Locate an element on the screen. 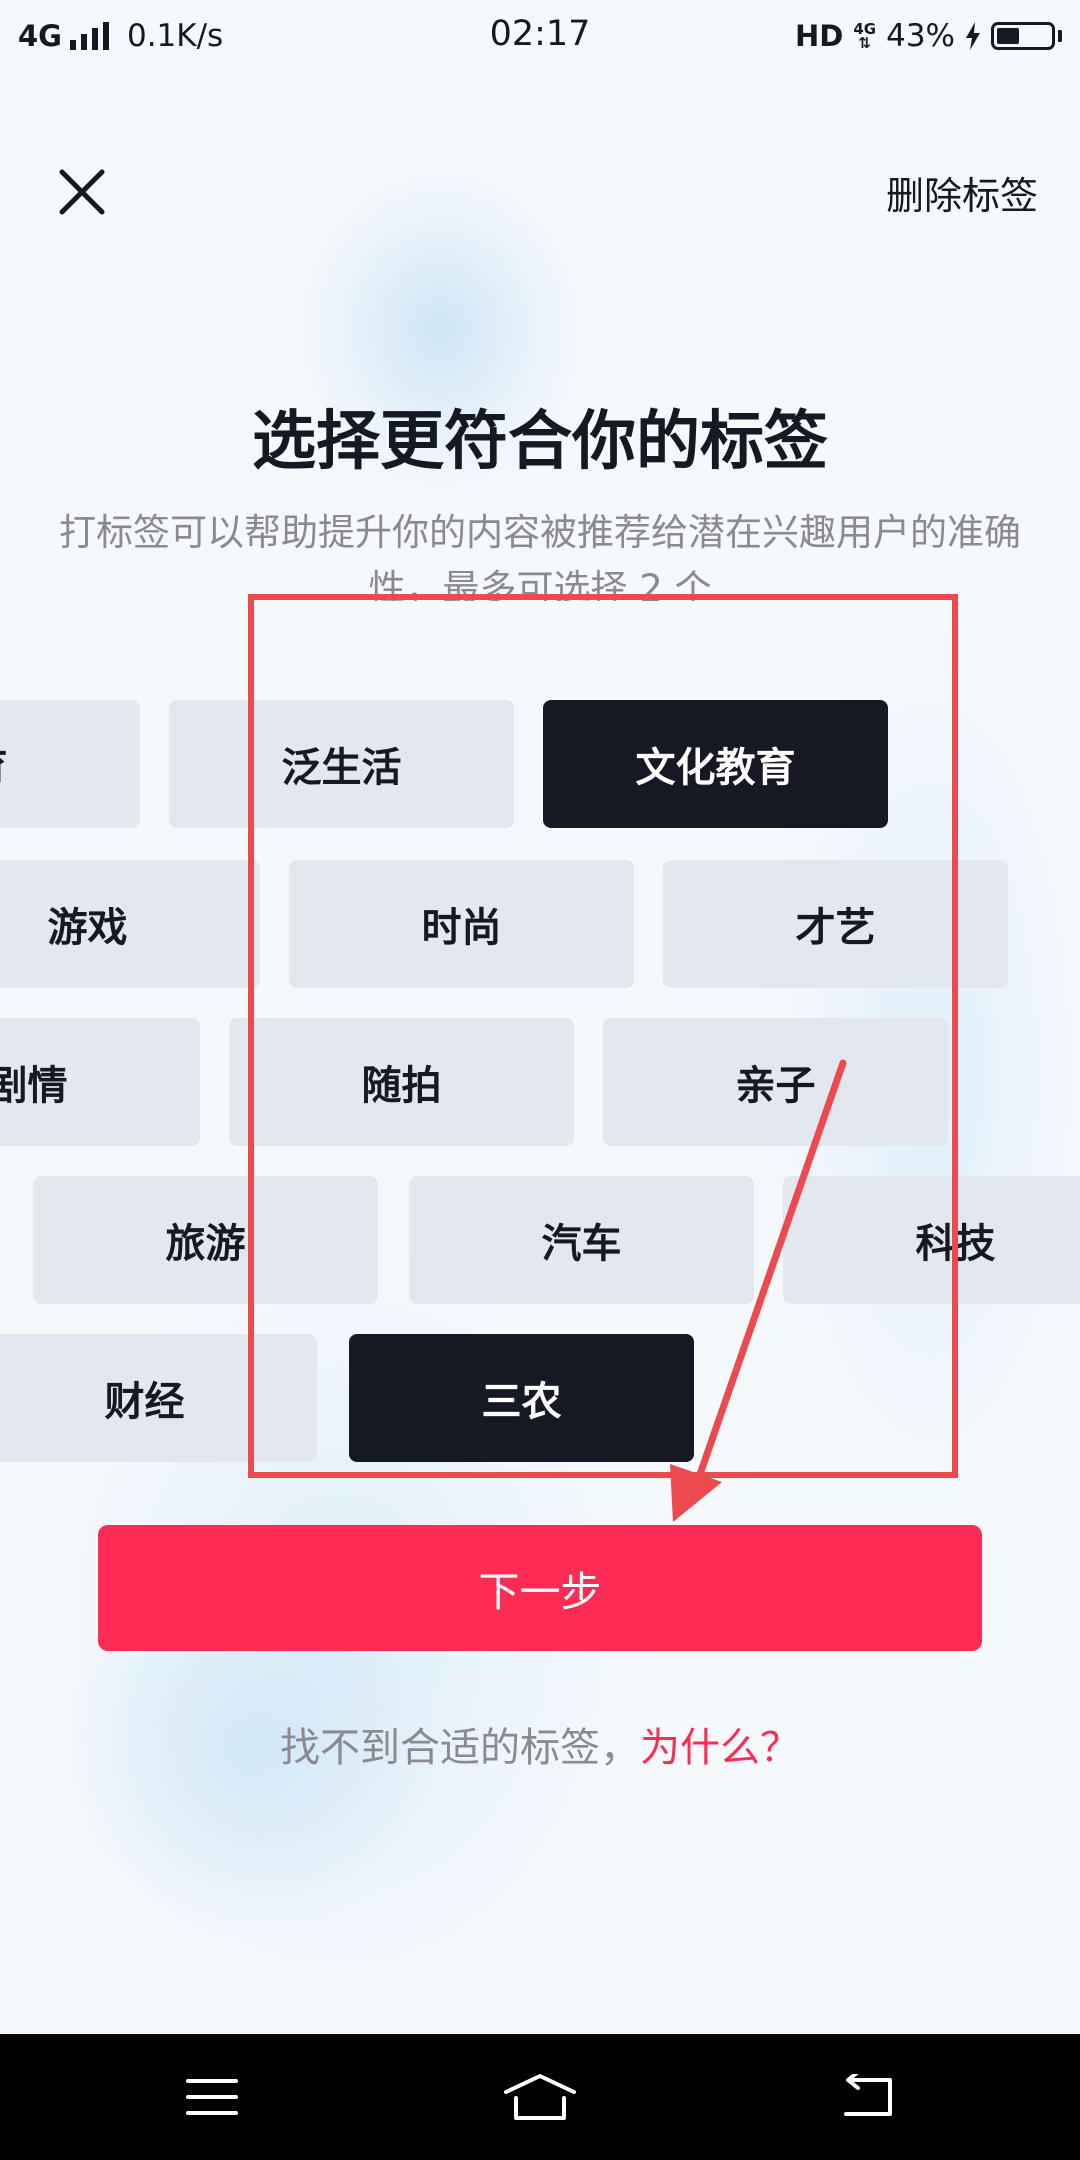  tag-item: 旅游 is located at coordinates (205, 1240).